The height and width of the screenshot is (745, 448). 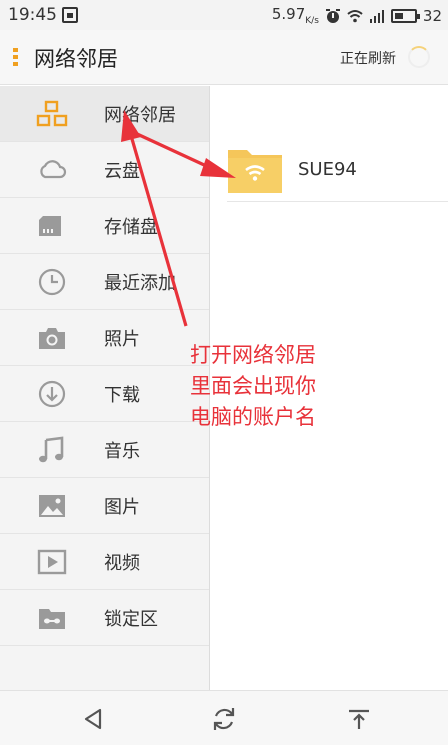 I want to click on sidebar-item-locked: 锁定区, so click(x=104, y=618).